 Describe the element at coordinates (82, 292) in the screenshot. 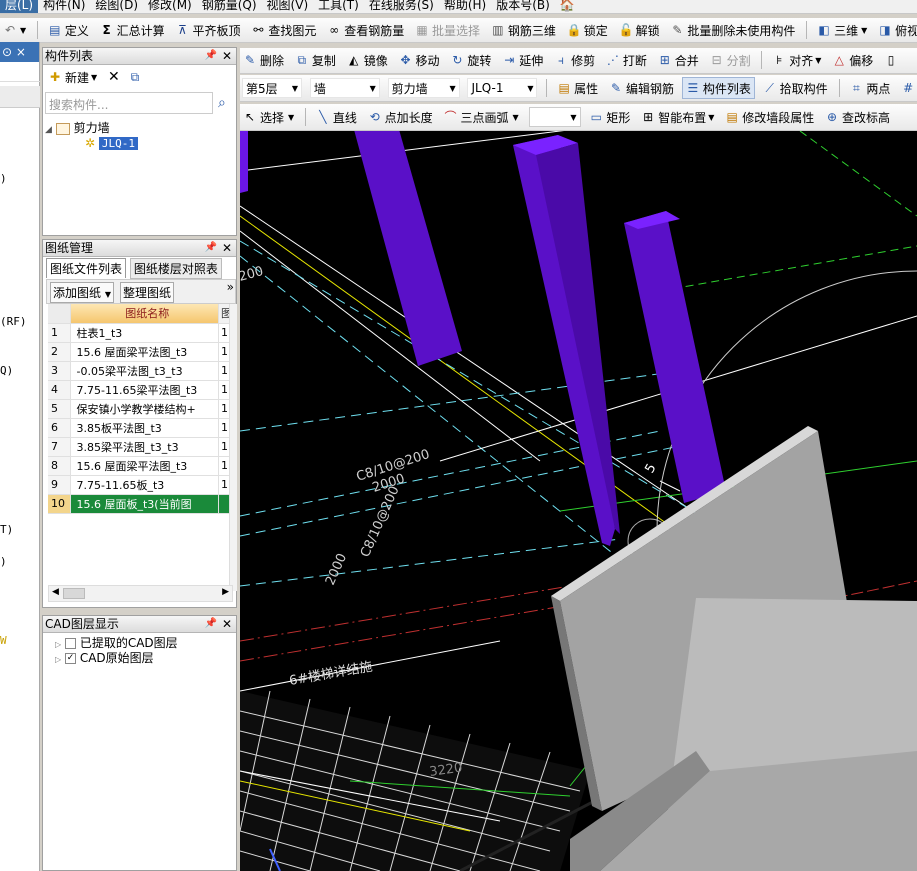

I see `add-drawing-button: 添加图纸 ▼` at that location.